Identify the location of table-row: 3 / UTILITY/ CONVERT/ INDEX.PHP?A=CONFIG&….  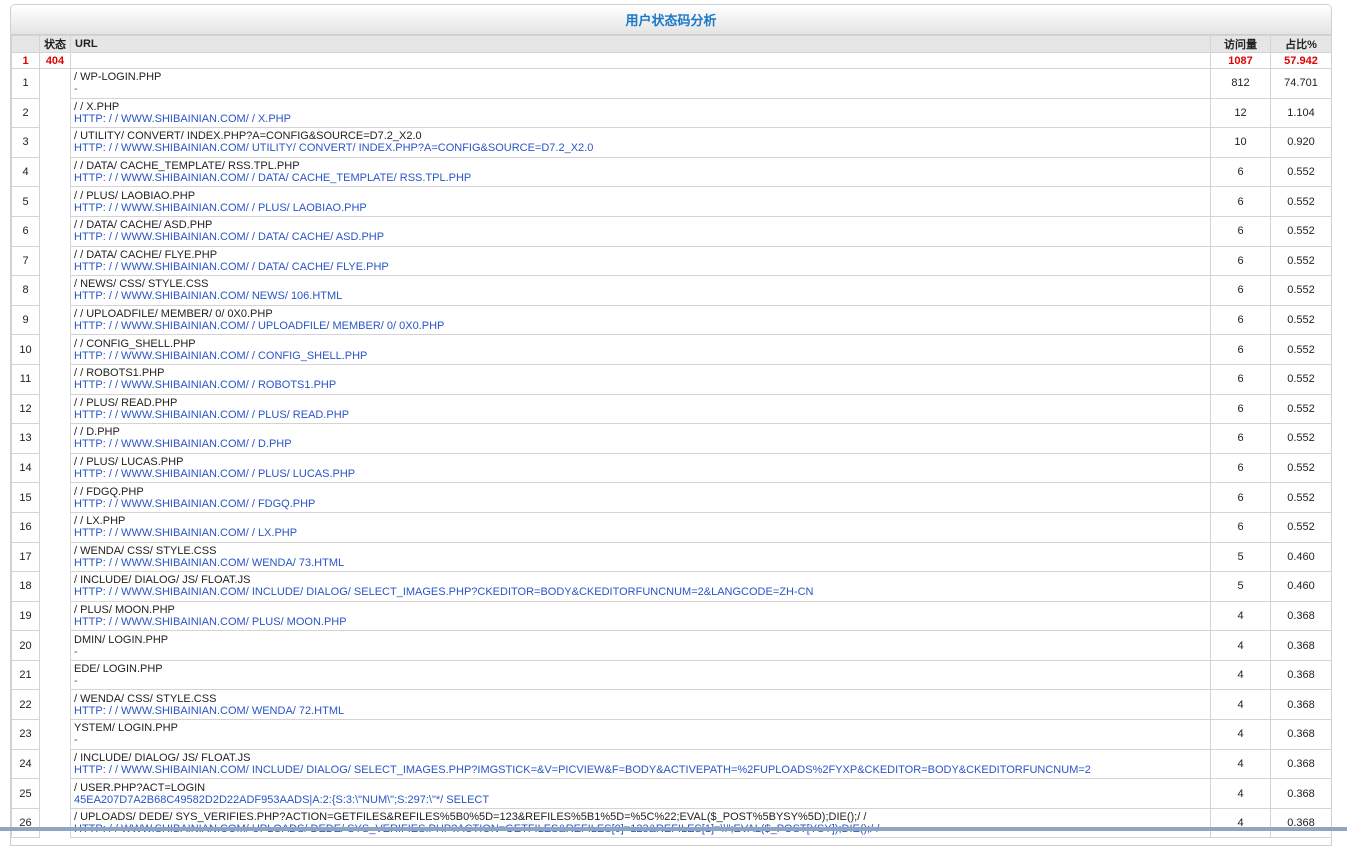
(671, 142).